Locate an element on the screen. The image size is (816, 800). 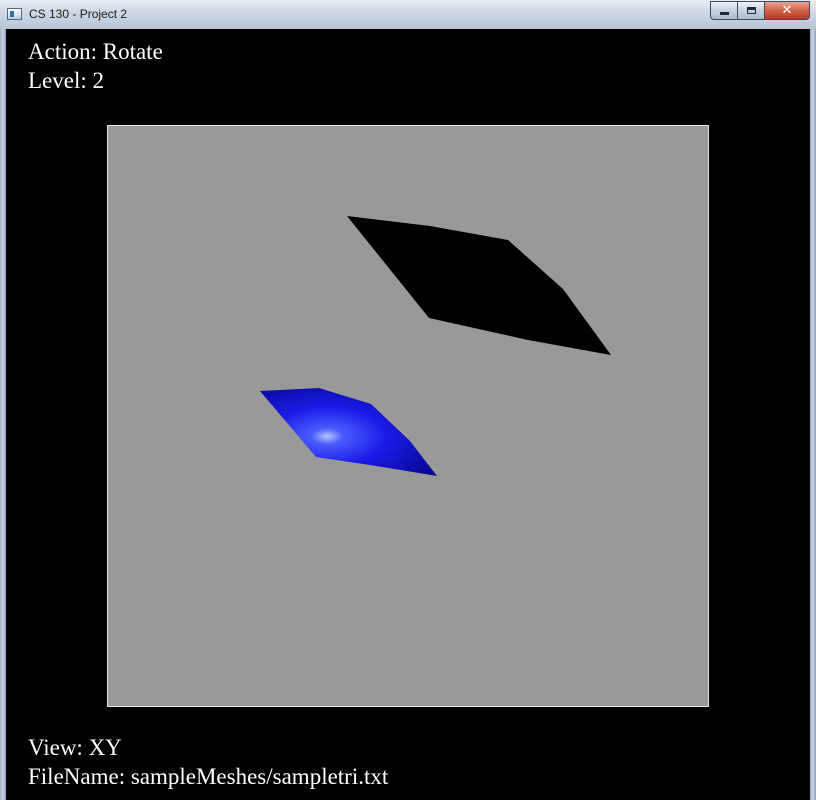
window-controls: ✕ is located at coordinates (760, 11).